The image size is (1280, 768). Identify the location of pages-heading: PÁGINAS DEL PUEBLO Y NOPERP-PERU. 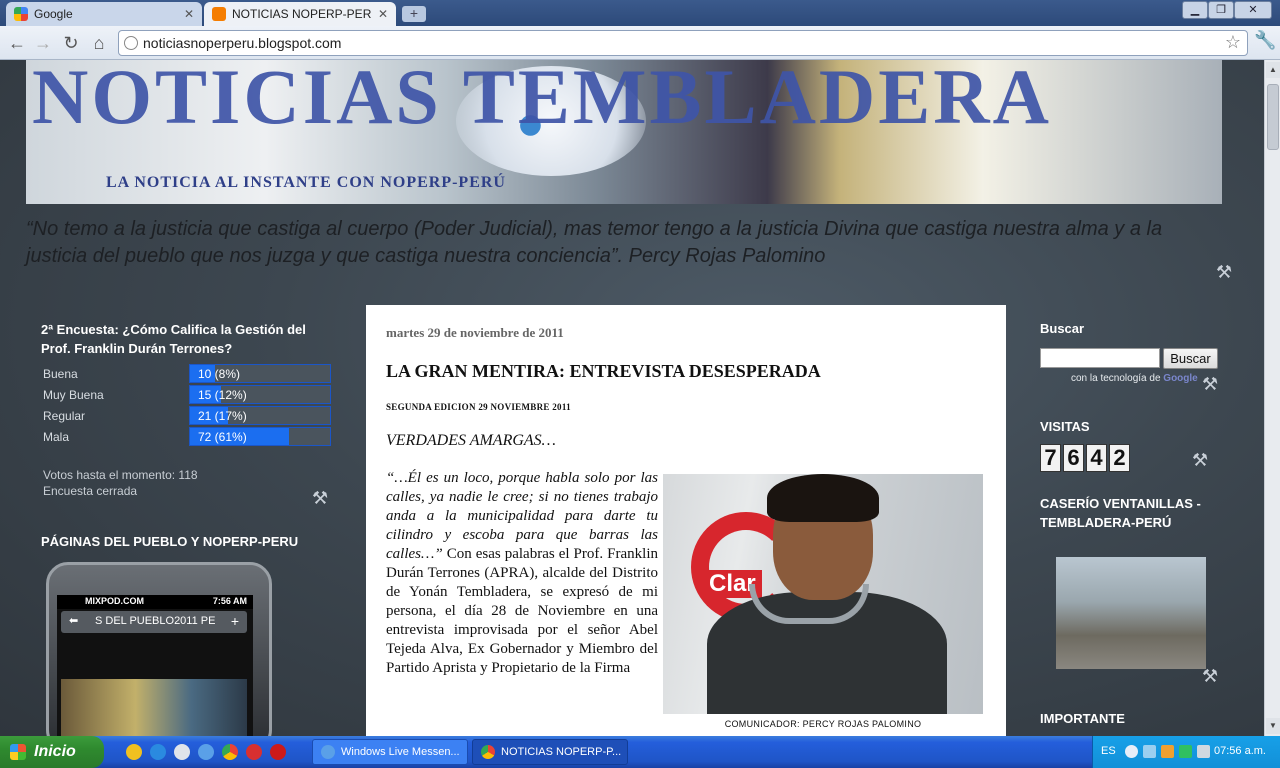
(170, 541).